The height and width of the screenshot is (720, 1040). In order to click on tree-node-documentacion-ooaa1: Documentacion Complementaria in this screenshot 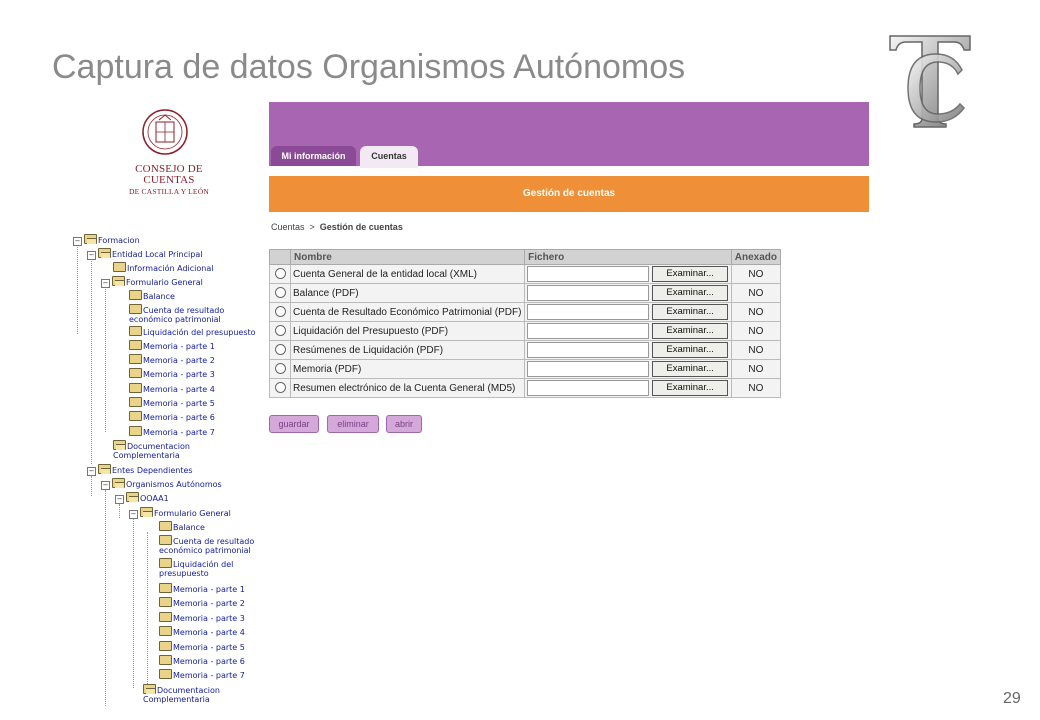, I will do `click(198, 694)`.